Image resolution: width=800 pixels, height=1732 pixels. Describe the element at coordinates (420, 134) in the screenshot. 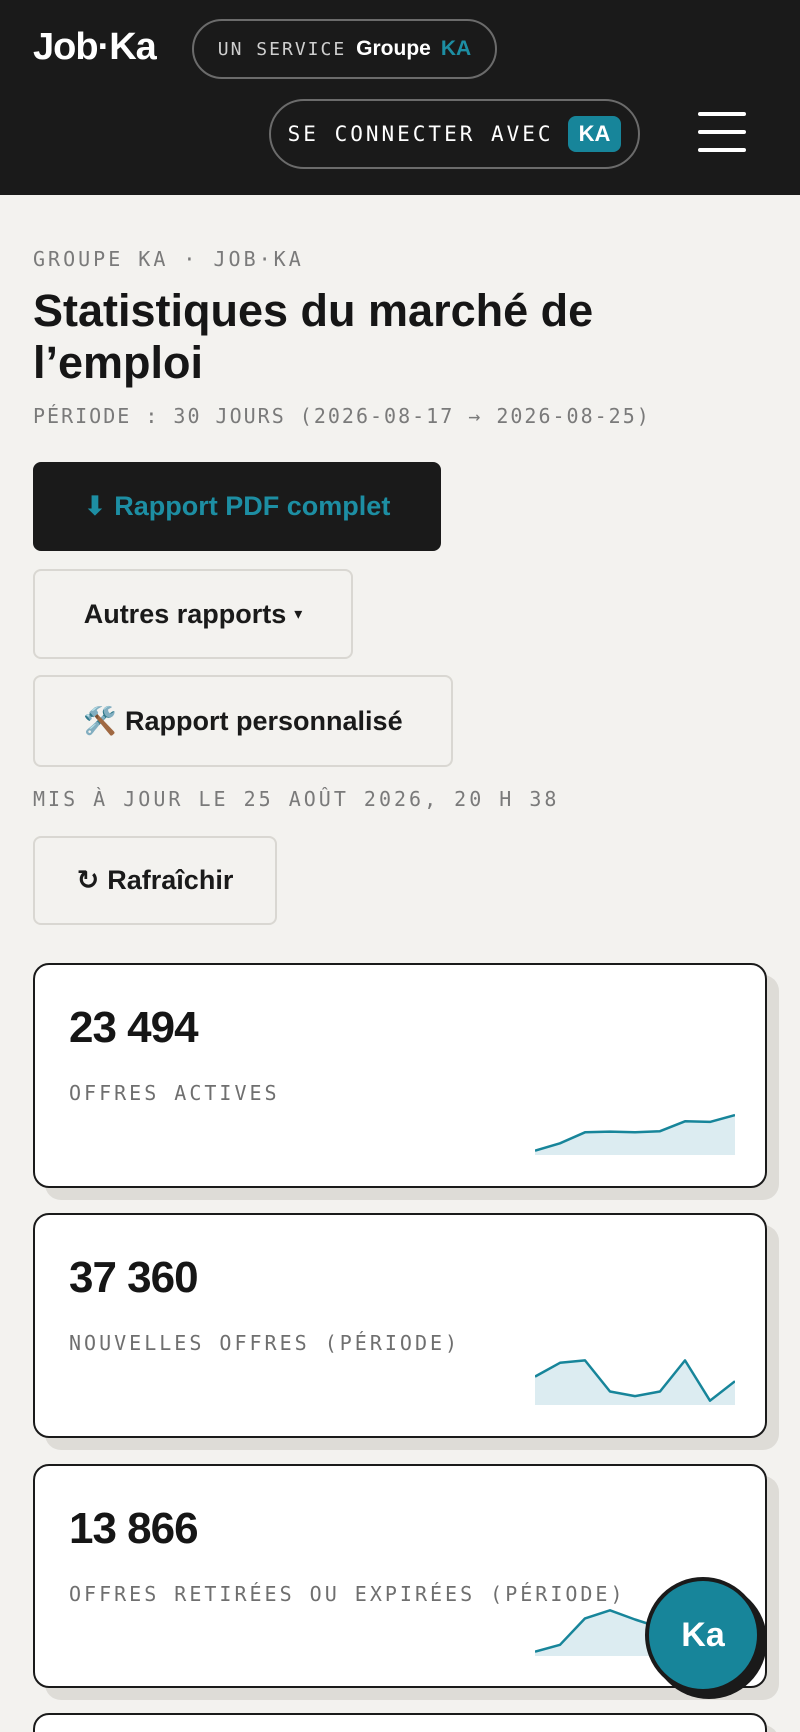

I see `connect-label: SE CONNECTER AVEC` at that location.